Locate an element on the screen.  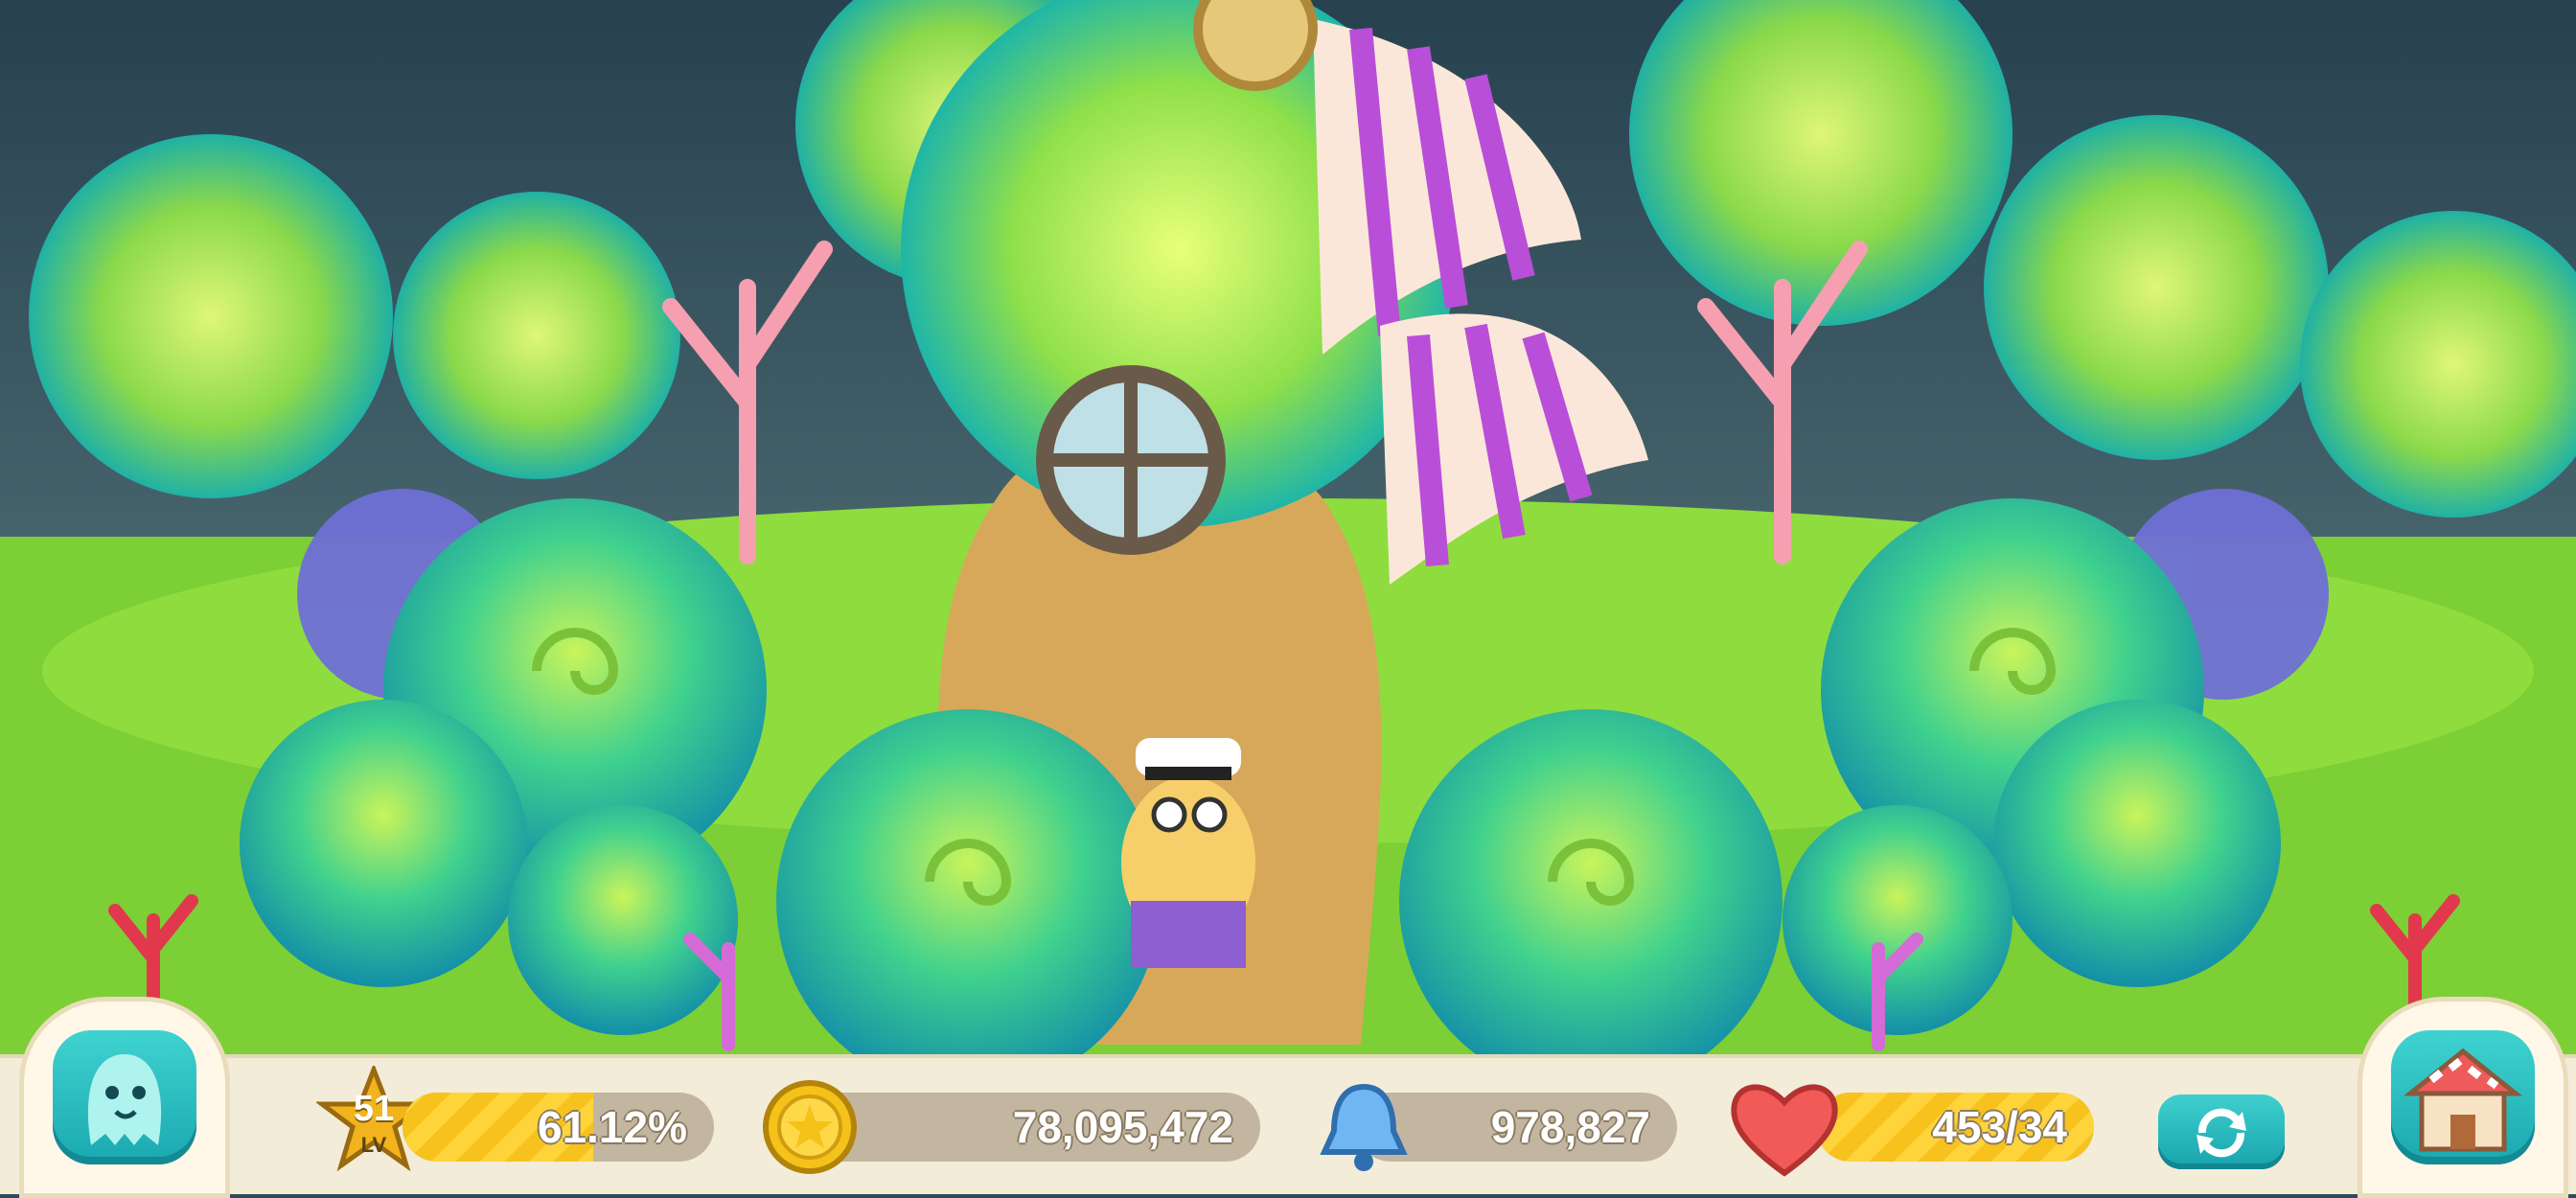
ghost-face-icon is located at coordinates (125, 1099).